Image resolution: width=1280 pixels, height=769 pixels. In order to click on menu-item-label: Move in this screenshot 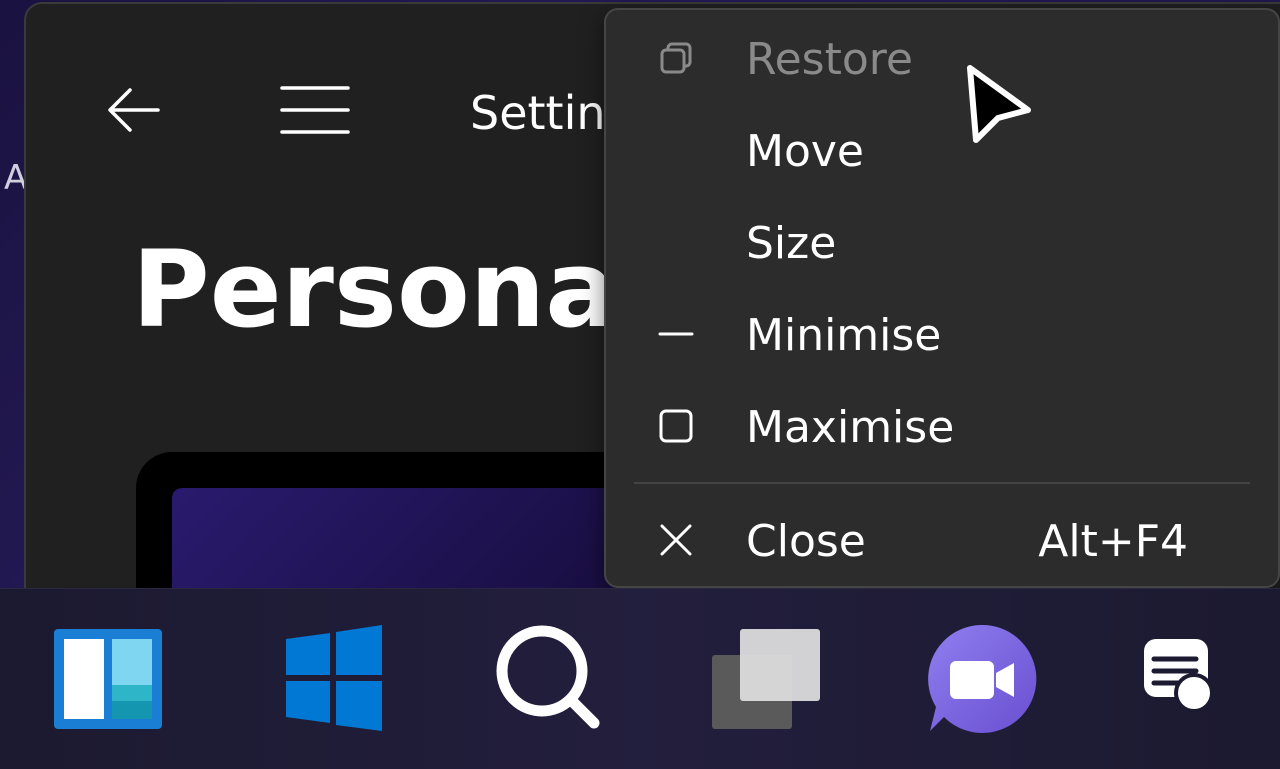, I will do `click(805, 151)`.